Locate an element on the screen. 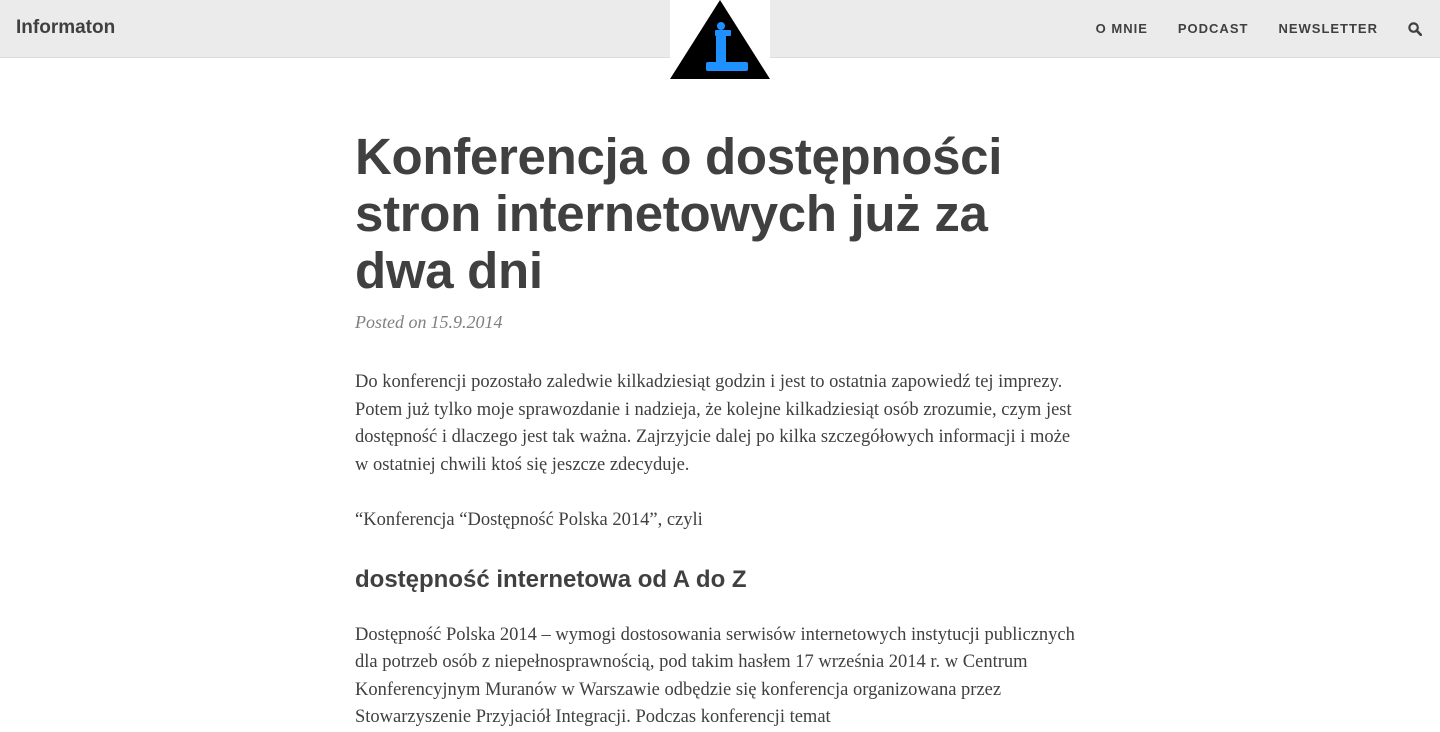 The height and width of the screenshot is (732, 1440). main-nav: O MNIE PODCAST NEWSLETTER is located at coordinates (1245, 29).